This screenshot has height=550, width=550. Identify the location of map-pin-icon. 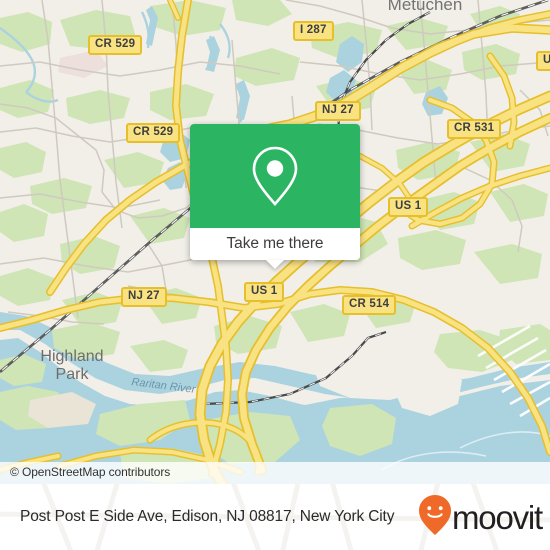
(275, 176).